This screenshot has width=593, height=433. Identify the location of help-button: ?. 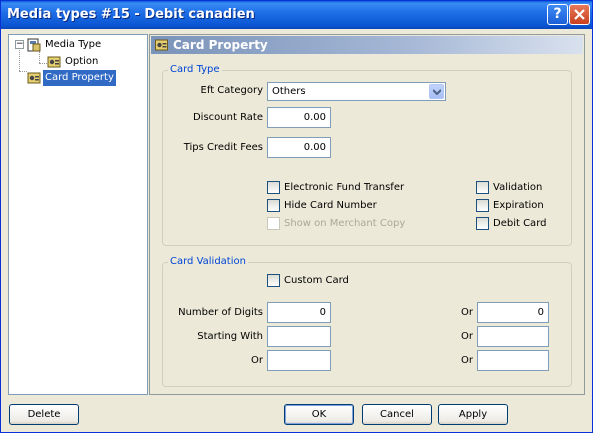
(557, 14).